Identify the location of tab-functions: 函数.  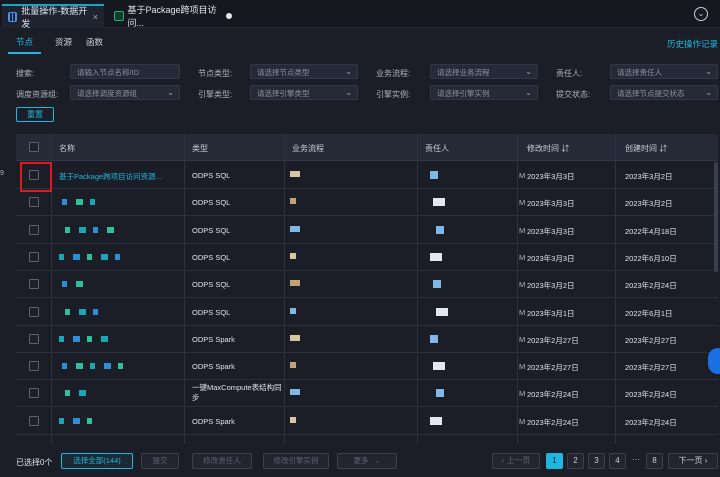
(94, 45).